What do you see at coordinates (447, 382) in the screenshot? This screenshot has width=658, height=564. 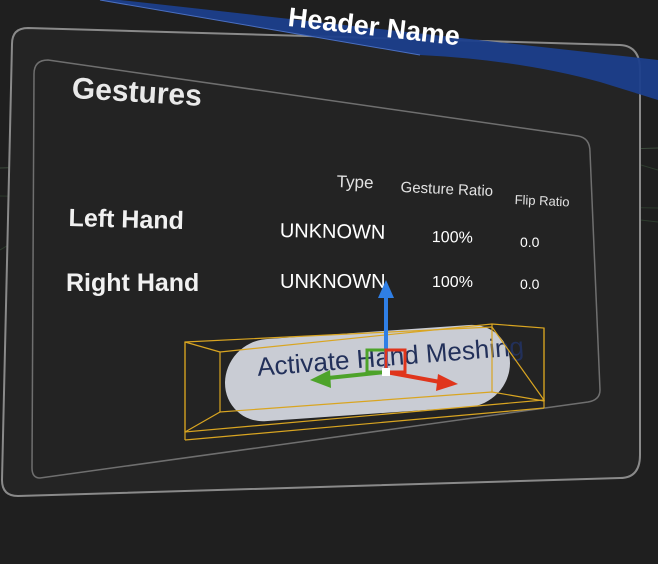 I see `gizmo-x-arrow` at bounding box center [447, 382].